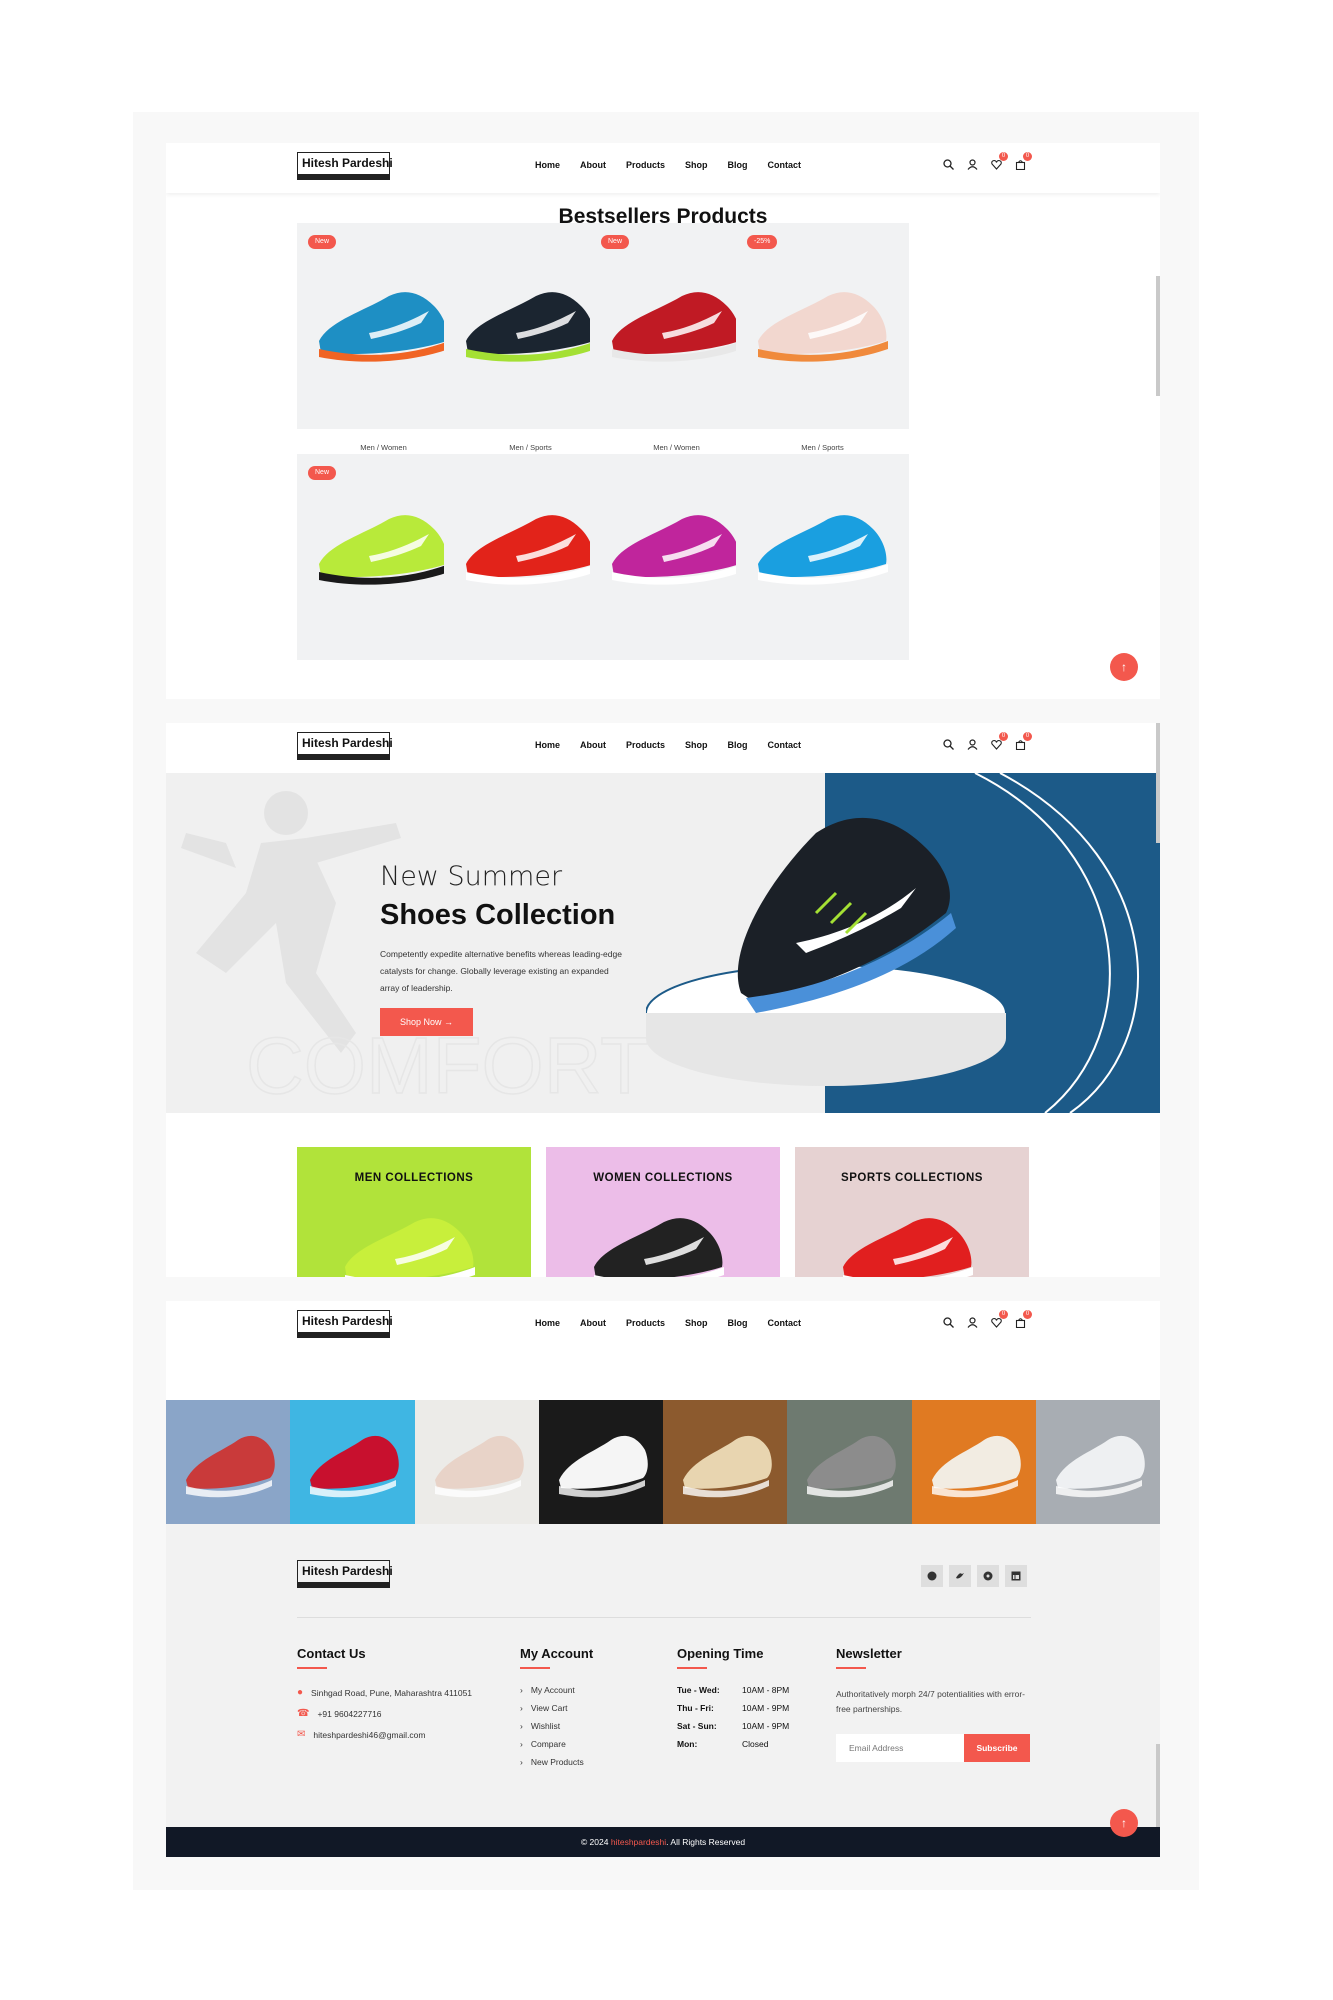 This screenshot has height=2000, width=1333. Describe the element at coordinates (300, 1692) in the screenshot. I see `location-icon: ●` at that location.